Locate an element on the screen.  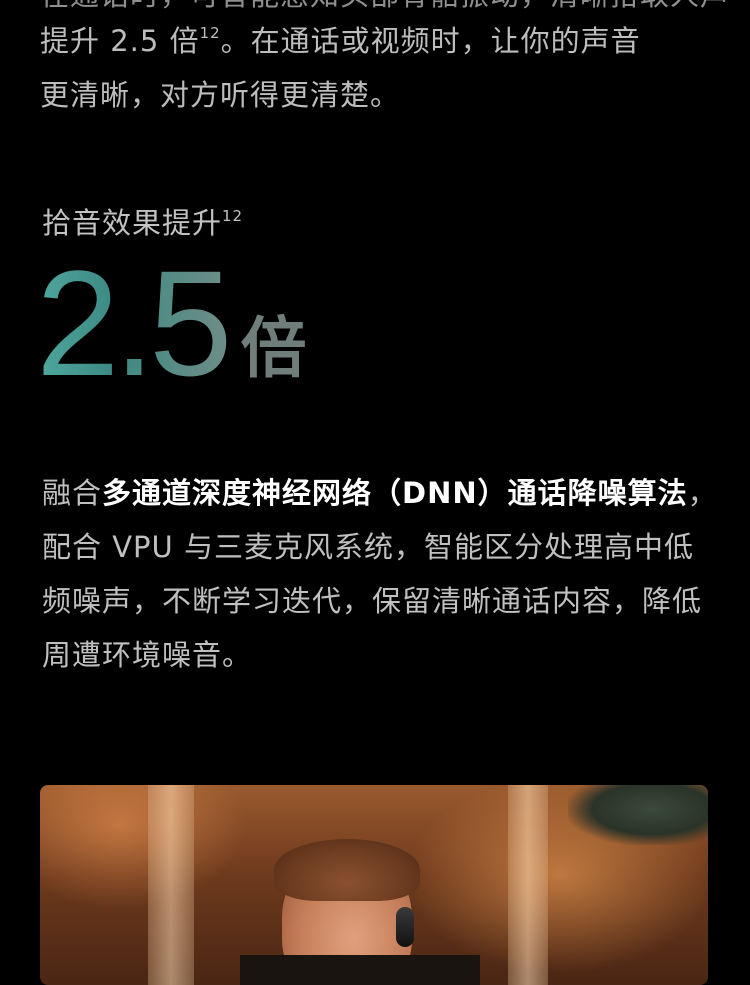
description-lead: 融合 is located at coordinates (72, 493).